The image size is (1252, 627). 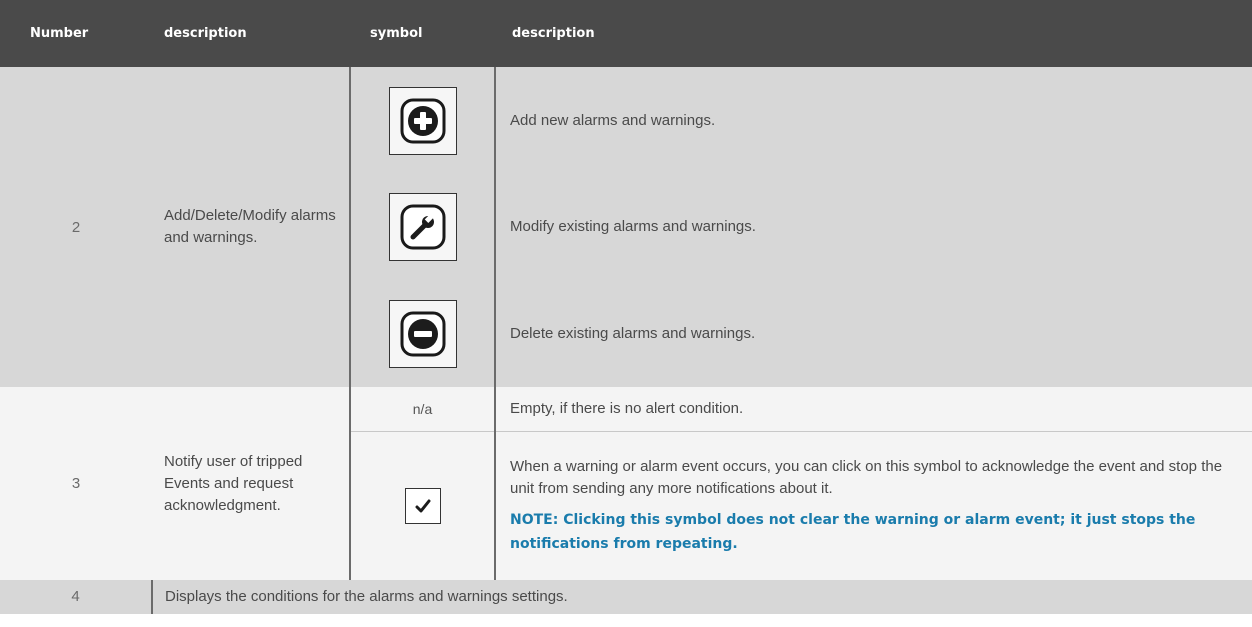 What do you see at coordinates (76, 227) in the screenshot?
I see `row-number: 2` at bounding box center [76, 227].